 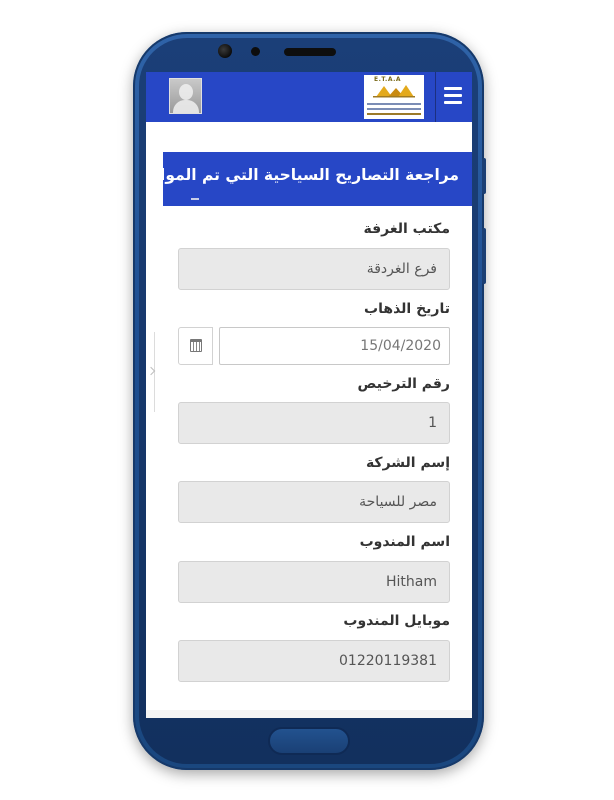 I want to click on date-label: تاريخ الذهاب, so click(x=407, y=309).